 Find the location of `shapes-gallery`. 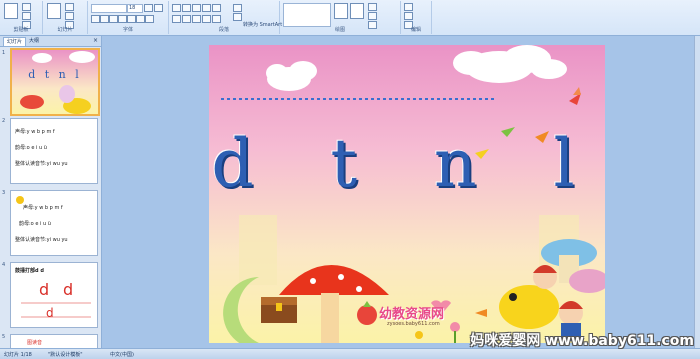

shapes-gallery is located at coordinates (307, 15).